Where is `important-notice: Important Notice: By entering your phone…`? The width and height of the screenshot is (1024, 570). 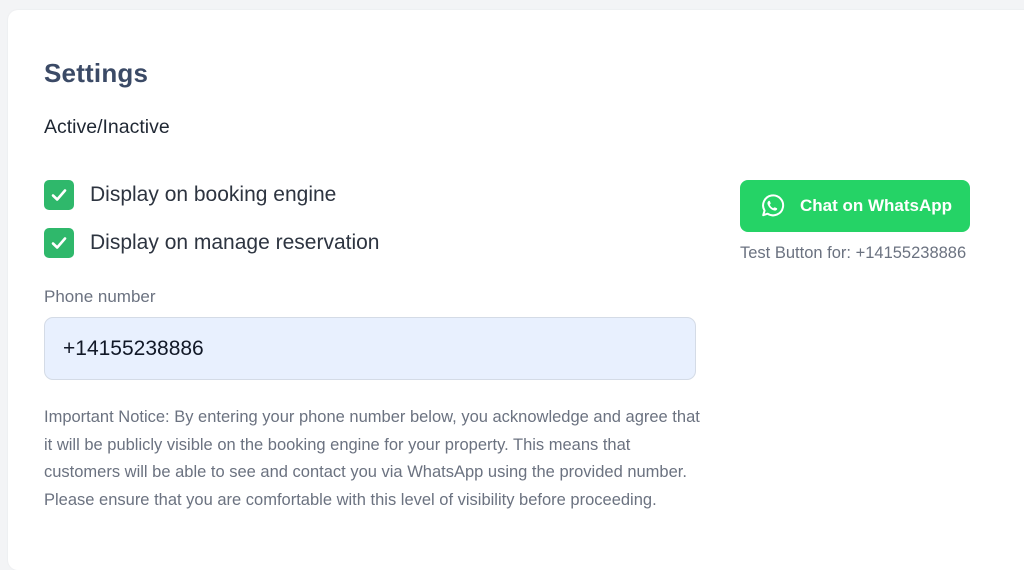
important-notice: Important Notice: By entering your phone… is located at coordinates (372, 458).